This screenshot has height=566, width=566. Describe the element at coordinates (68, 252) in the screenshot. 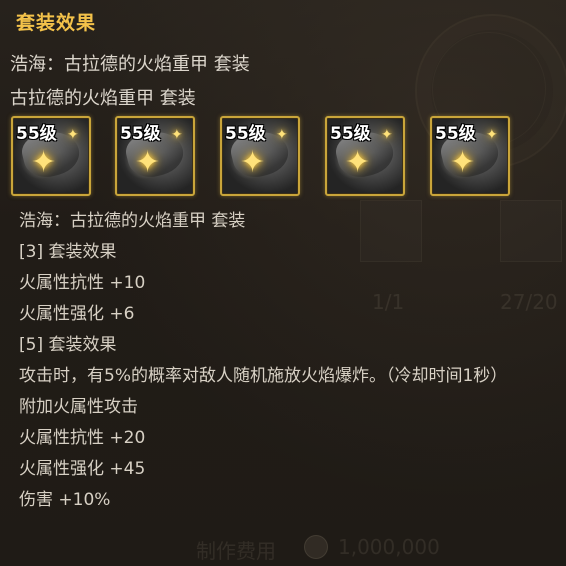

I see `tier3-header: [3] 套装效果` at that location.